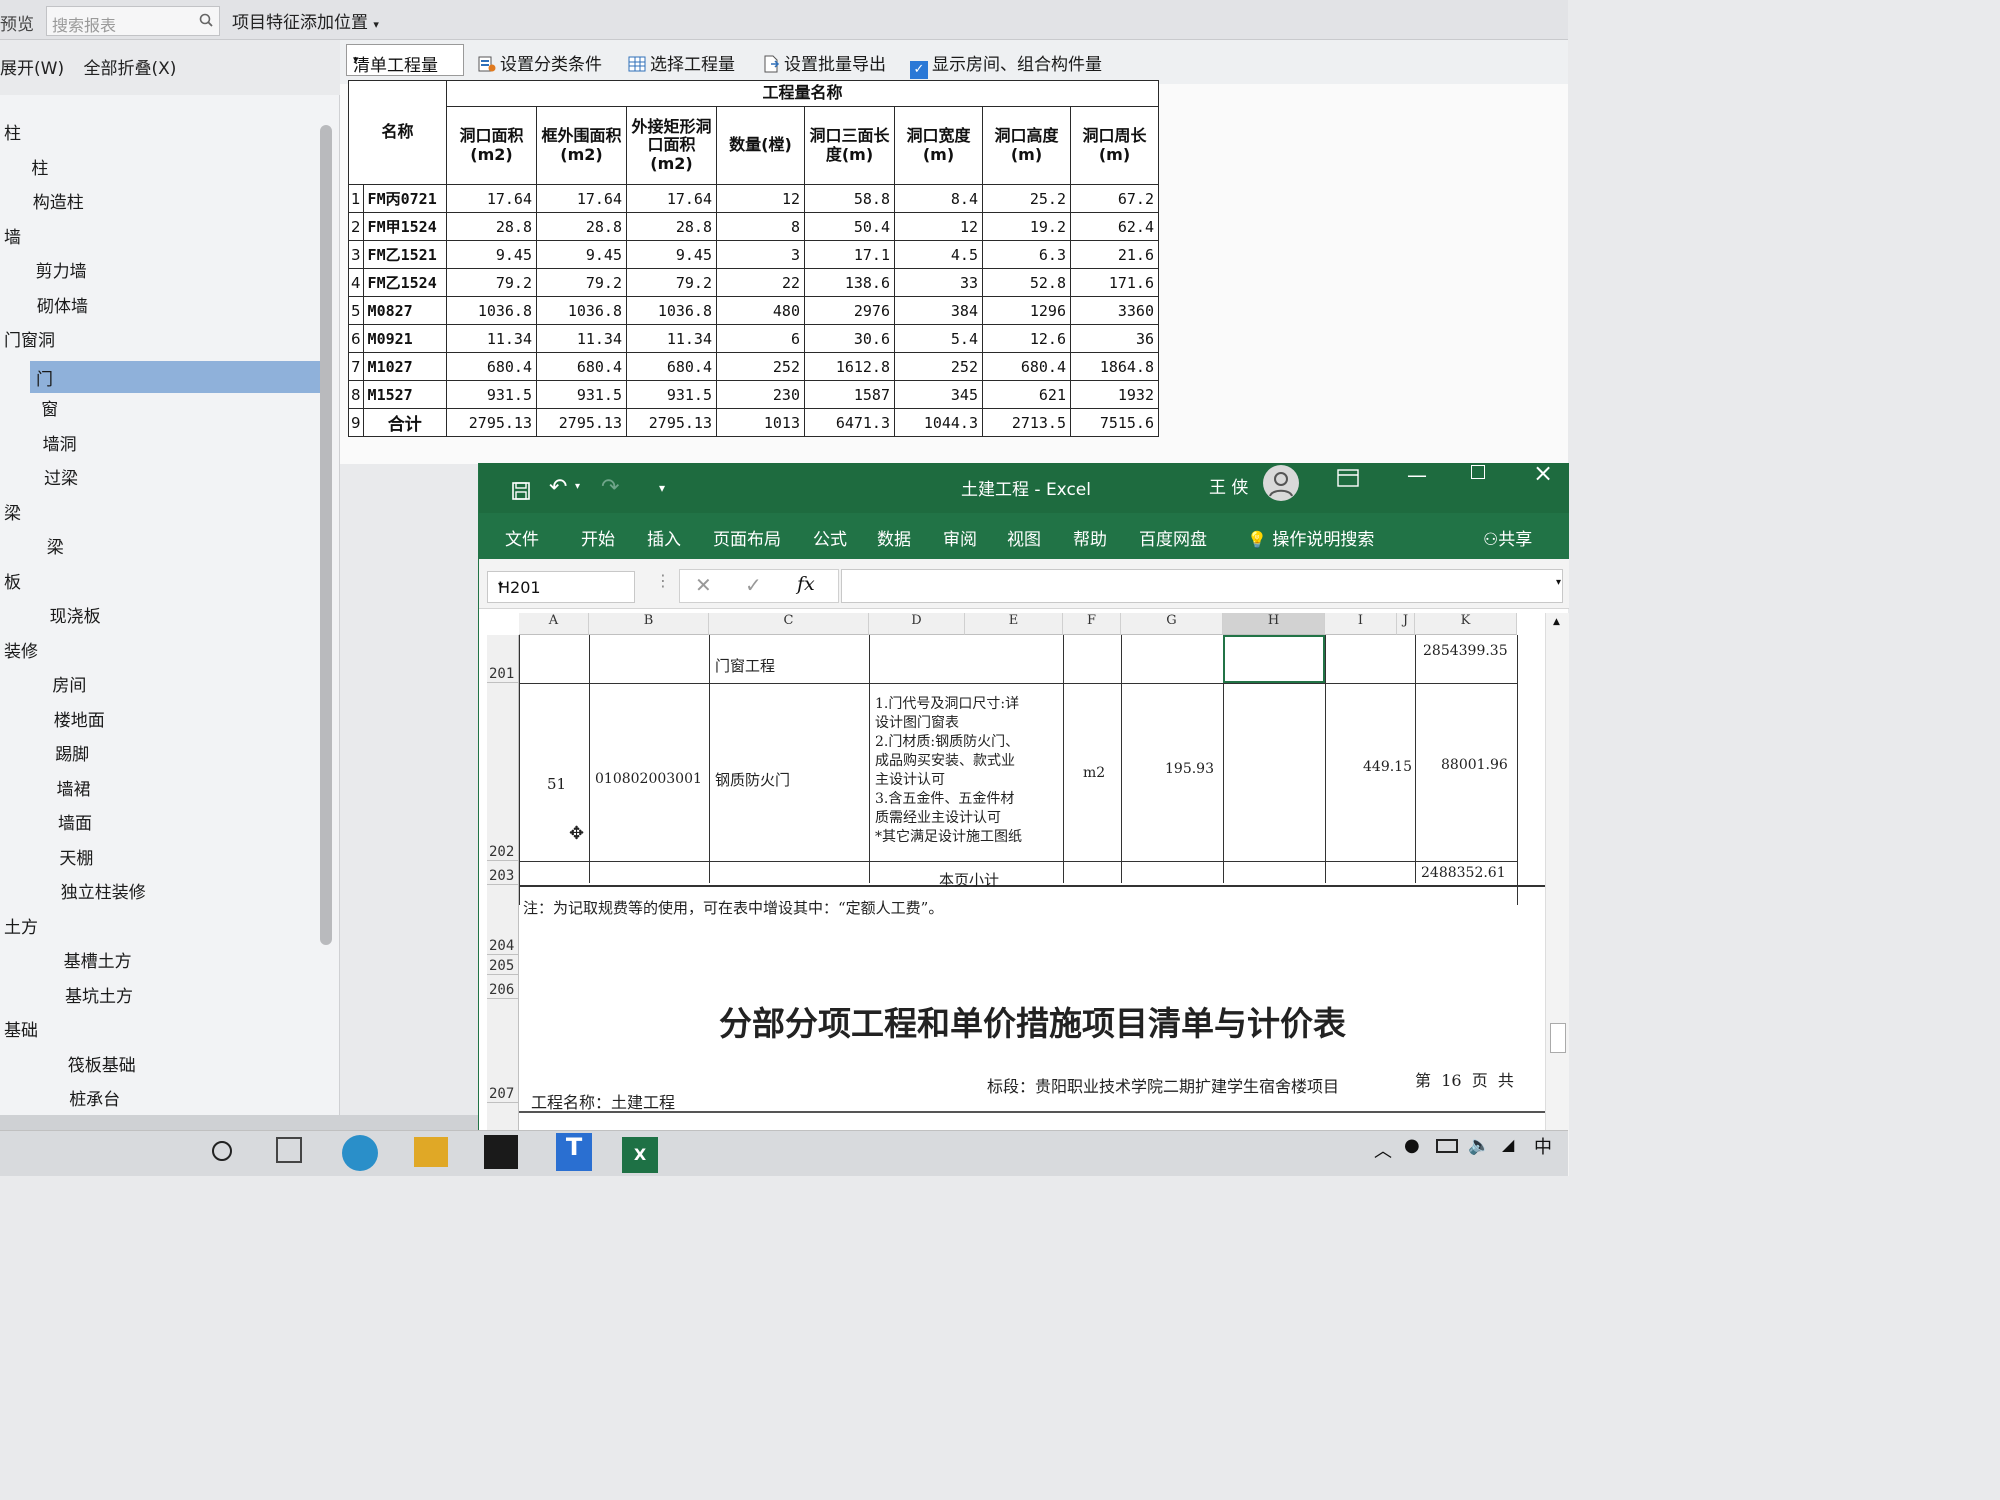  What do you see at coordinates (1092, 624) in the screenshot?
I see `column-header: F` at bounding box center [1092, 624].